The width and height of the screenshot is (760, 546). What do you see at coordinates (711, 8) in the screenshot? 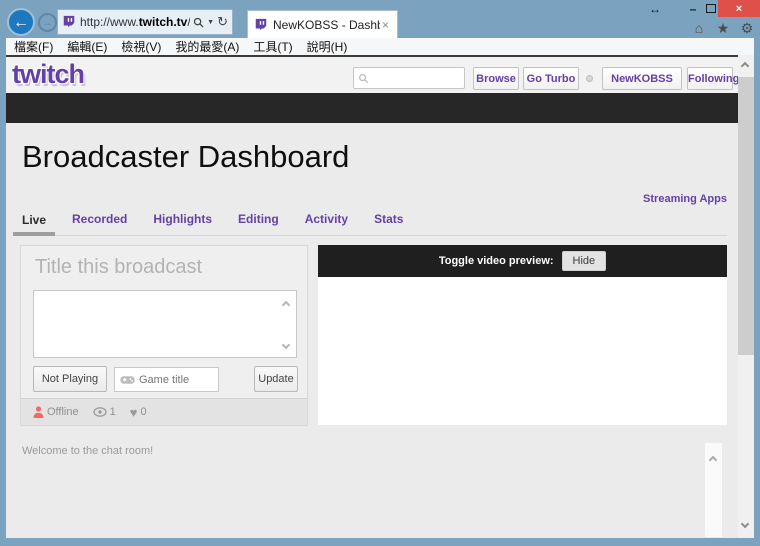
I see `maximize-button` at bounding box center [711, 8].